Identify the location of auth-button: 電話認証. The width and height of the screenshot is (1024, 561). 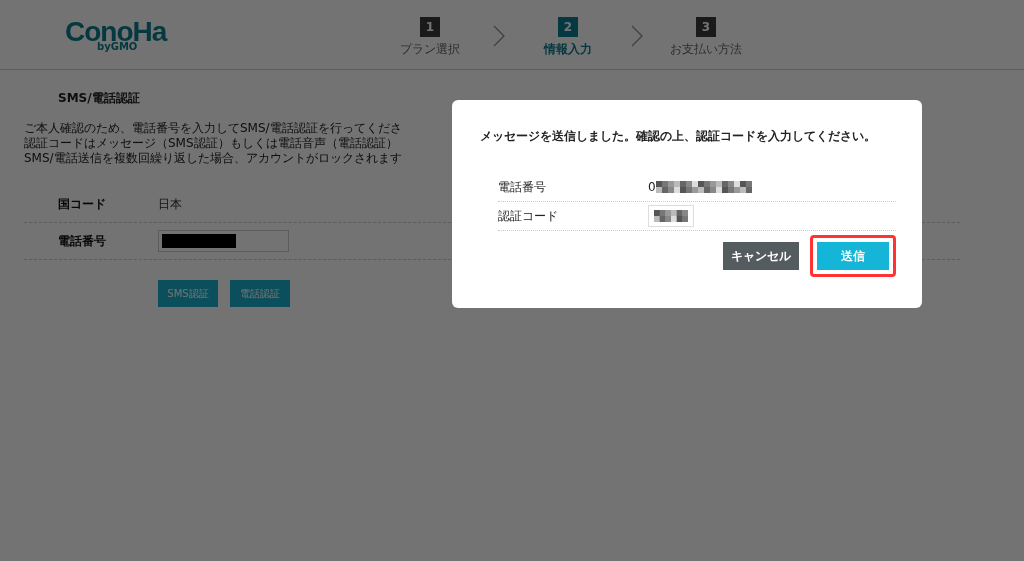
(260, 293).